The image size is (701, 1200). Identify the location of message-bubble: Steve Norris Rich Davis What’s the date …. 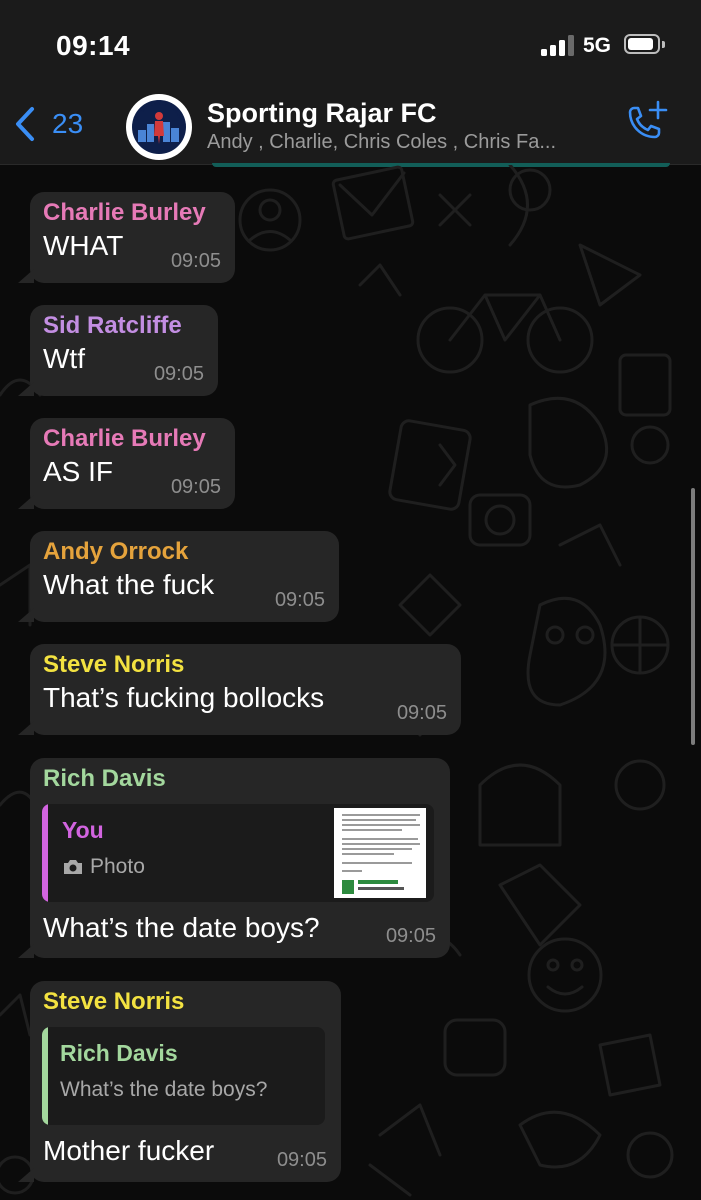
(179, 1081).